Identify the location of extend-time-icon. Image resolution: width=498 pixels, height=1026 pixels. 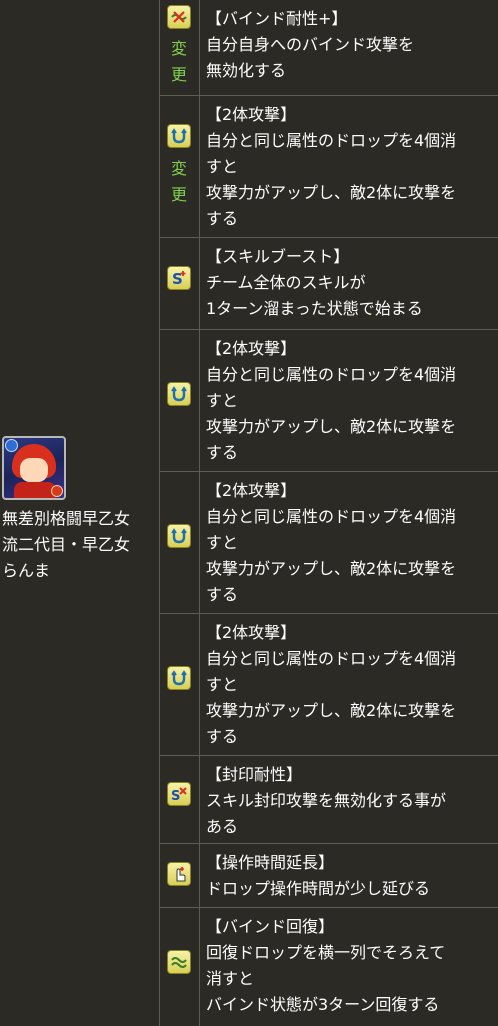
(179, 874).